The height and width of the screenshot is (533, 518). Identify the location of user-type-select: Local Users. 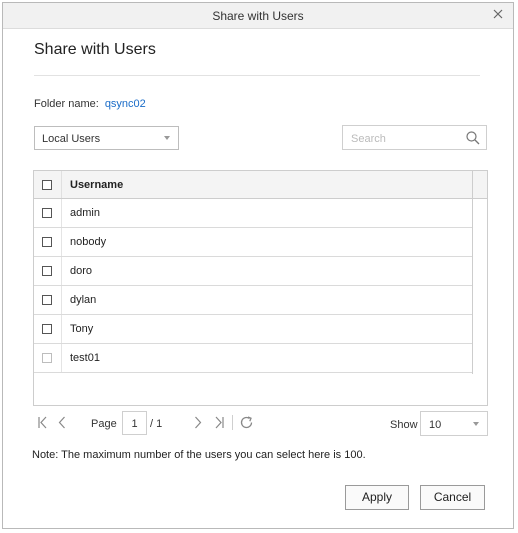
(106, 138).